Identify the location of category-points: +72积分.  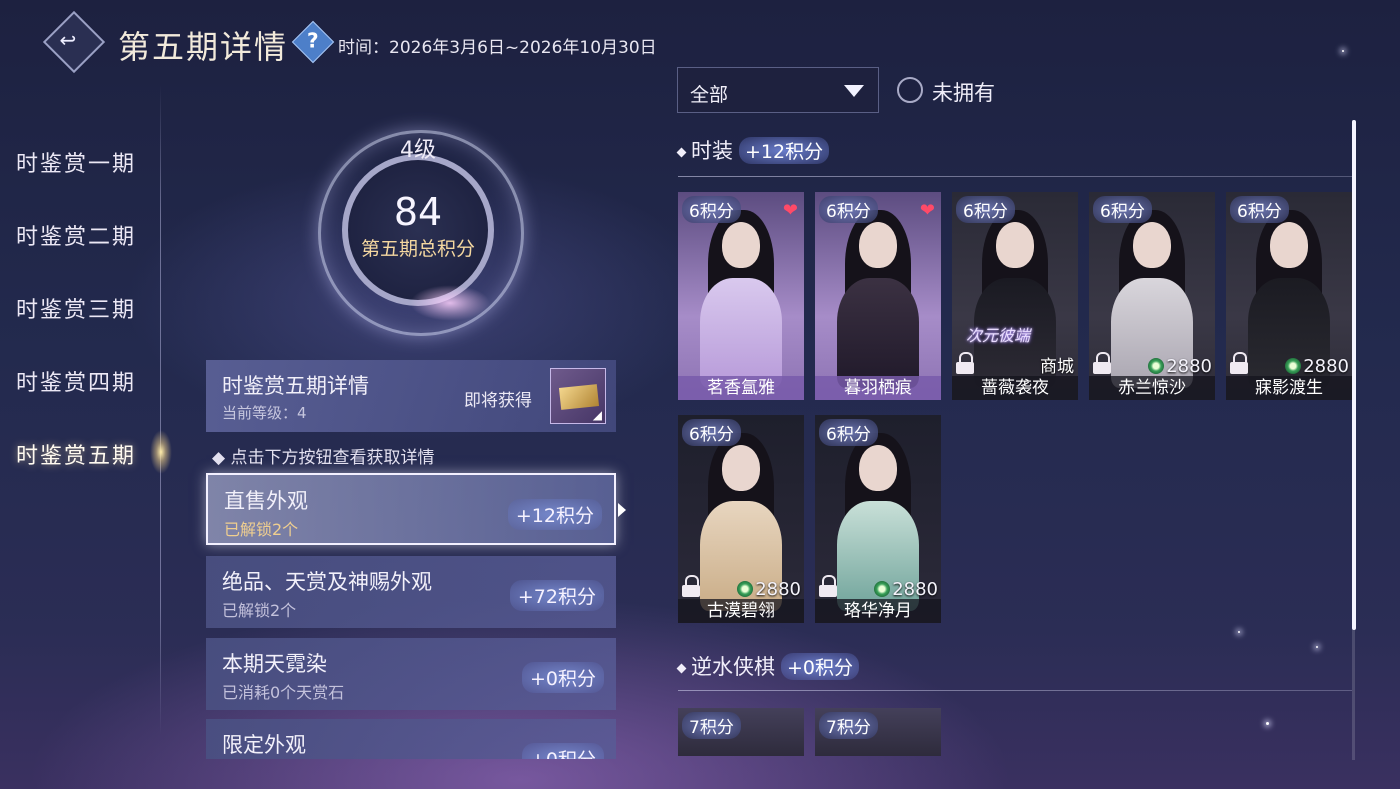
(556, 595).